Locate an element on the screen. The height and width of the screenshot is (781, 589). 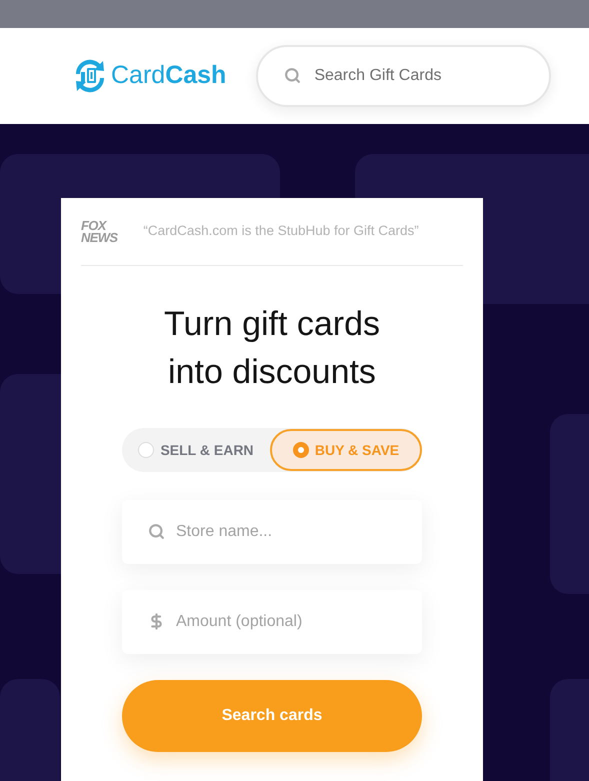
press-logo: FOX NEWS is located at coordinates (99, 232).